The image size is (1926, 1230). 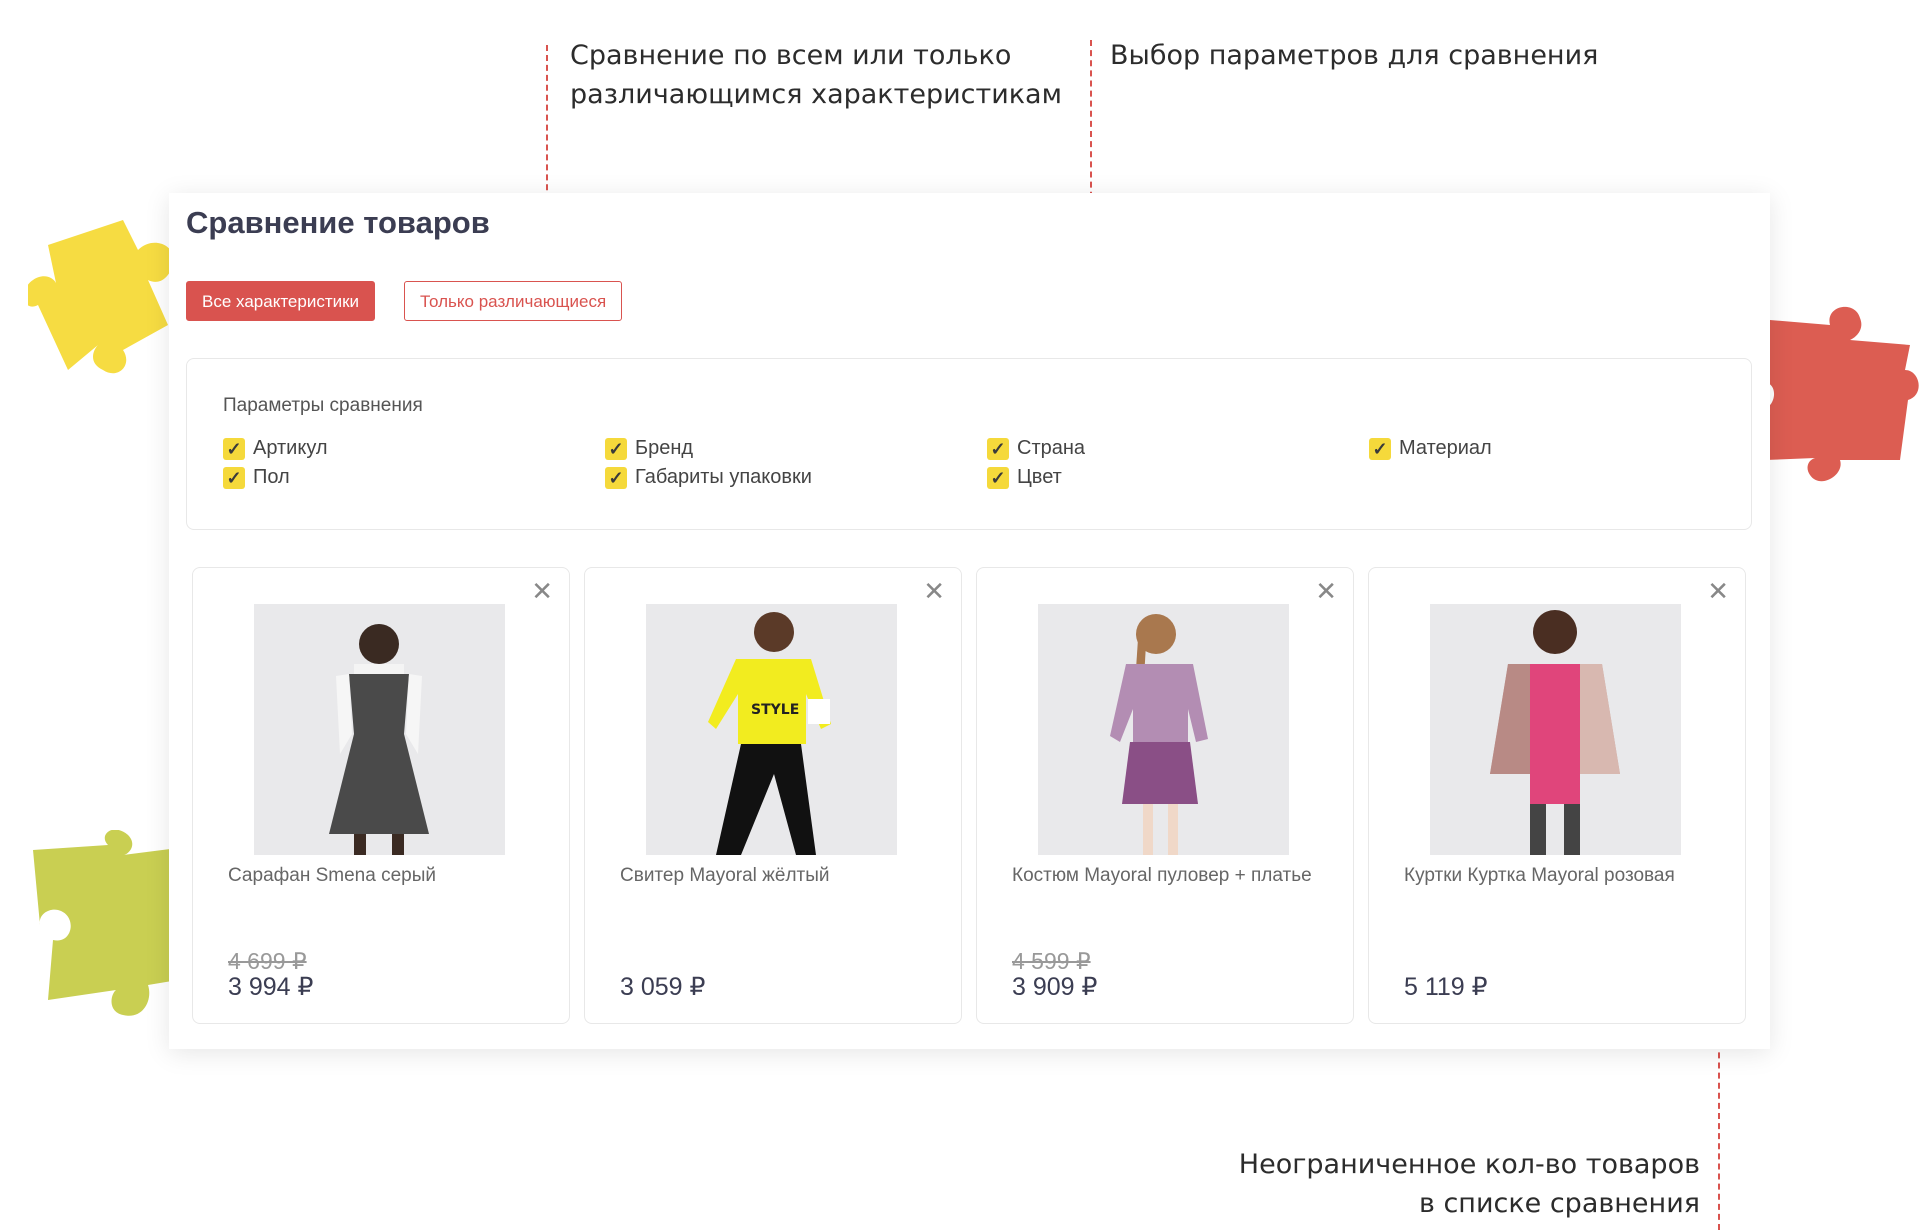 I want to click on param-label: Бренд, so click(x=664, y=448).